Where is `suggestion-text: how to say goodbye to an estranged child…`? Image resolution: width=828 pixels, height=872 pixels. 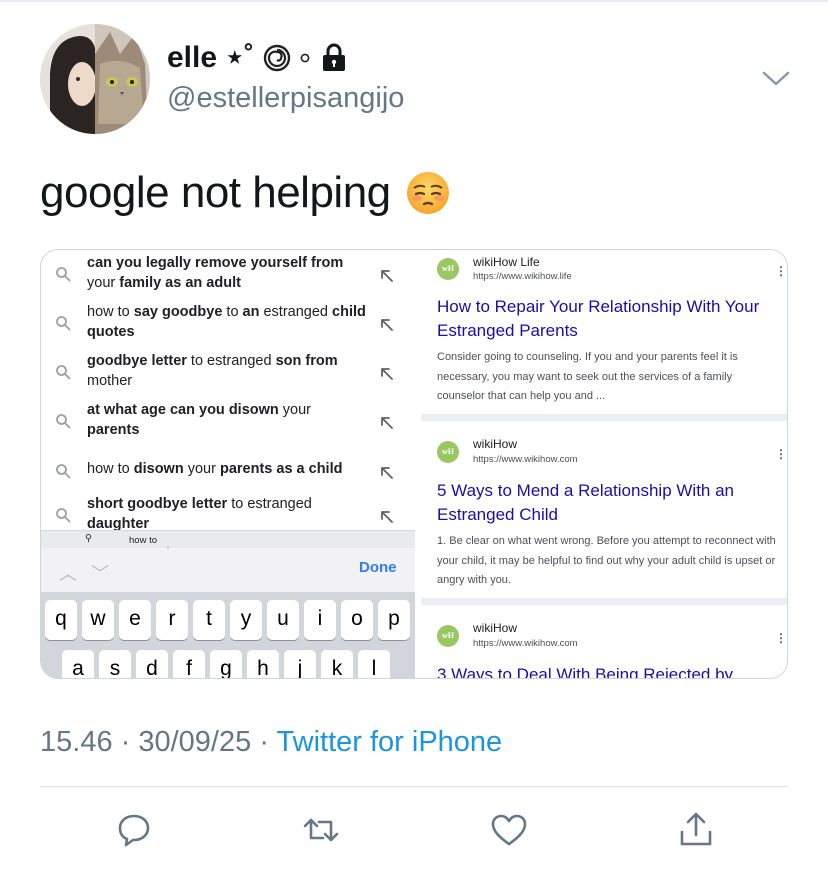 suggestion-text: how to say goodbye to an estranged child… is located at coordinates (227, 322).